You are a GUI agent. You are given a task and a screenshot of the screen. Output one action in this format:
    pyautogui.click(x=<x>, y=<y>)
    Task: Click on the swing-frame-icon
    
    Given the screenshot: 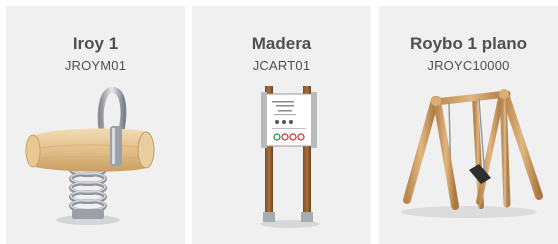 What is the action you would take?
    pyautogui.click(x=472, y=153)
    